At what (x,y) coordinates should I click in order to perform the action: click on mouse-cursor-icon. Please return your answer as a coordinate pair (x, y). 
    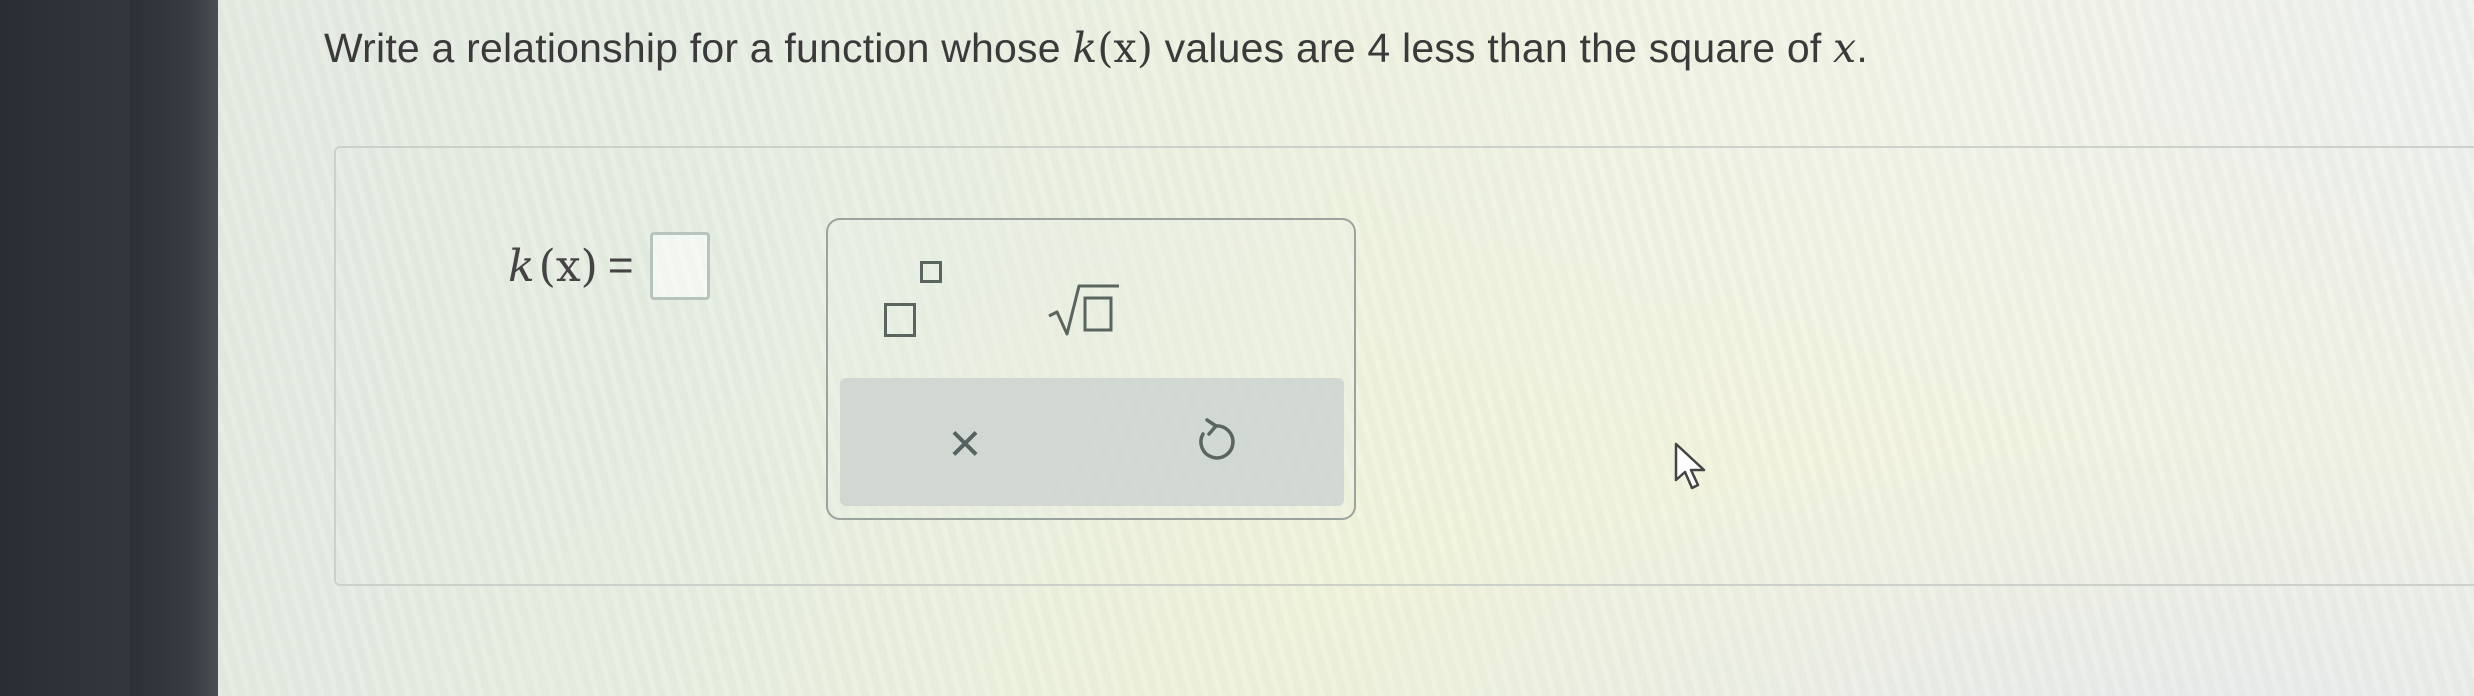
    Looking at the image, I should click on (1690, 466).